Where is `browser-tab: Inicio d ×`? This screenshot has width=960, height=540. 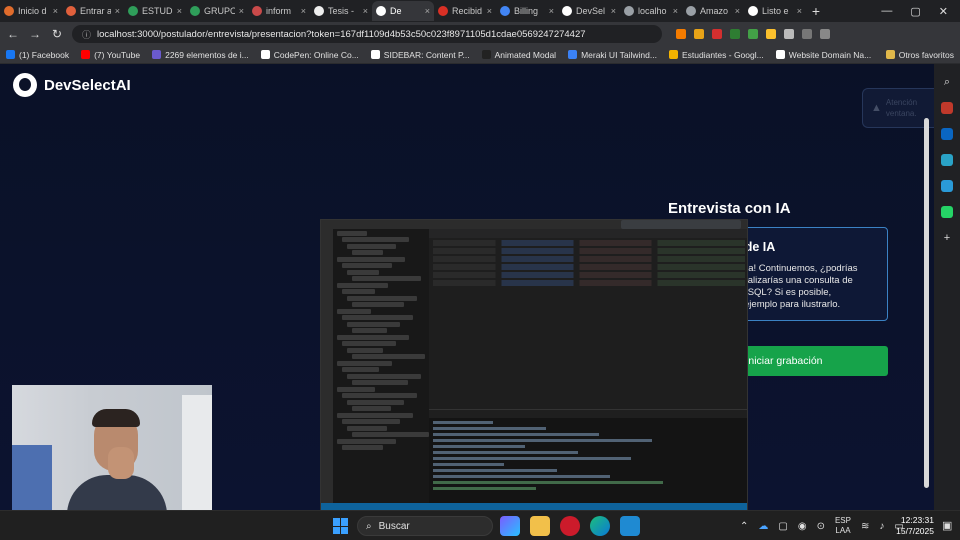 browser-tab: Inicio d × is located at coordinates (31, 11).